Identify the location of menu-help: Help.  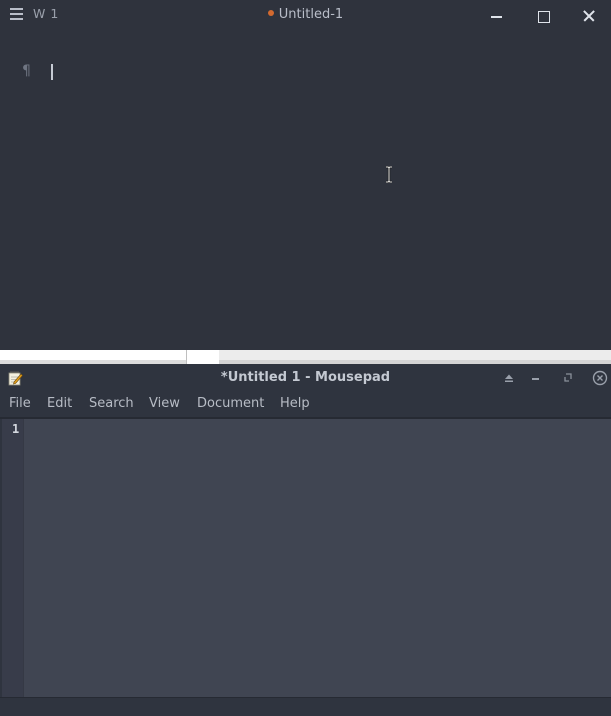
(295, 403).